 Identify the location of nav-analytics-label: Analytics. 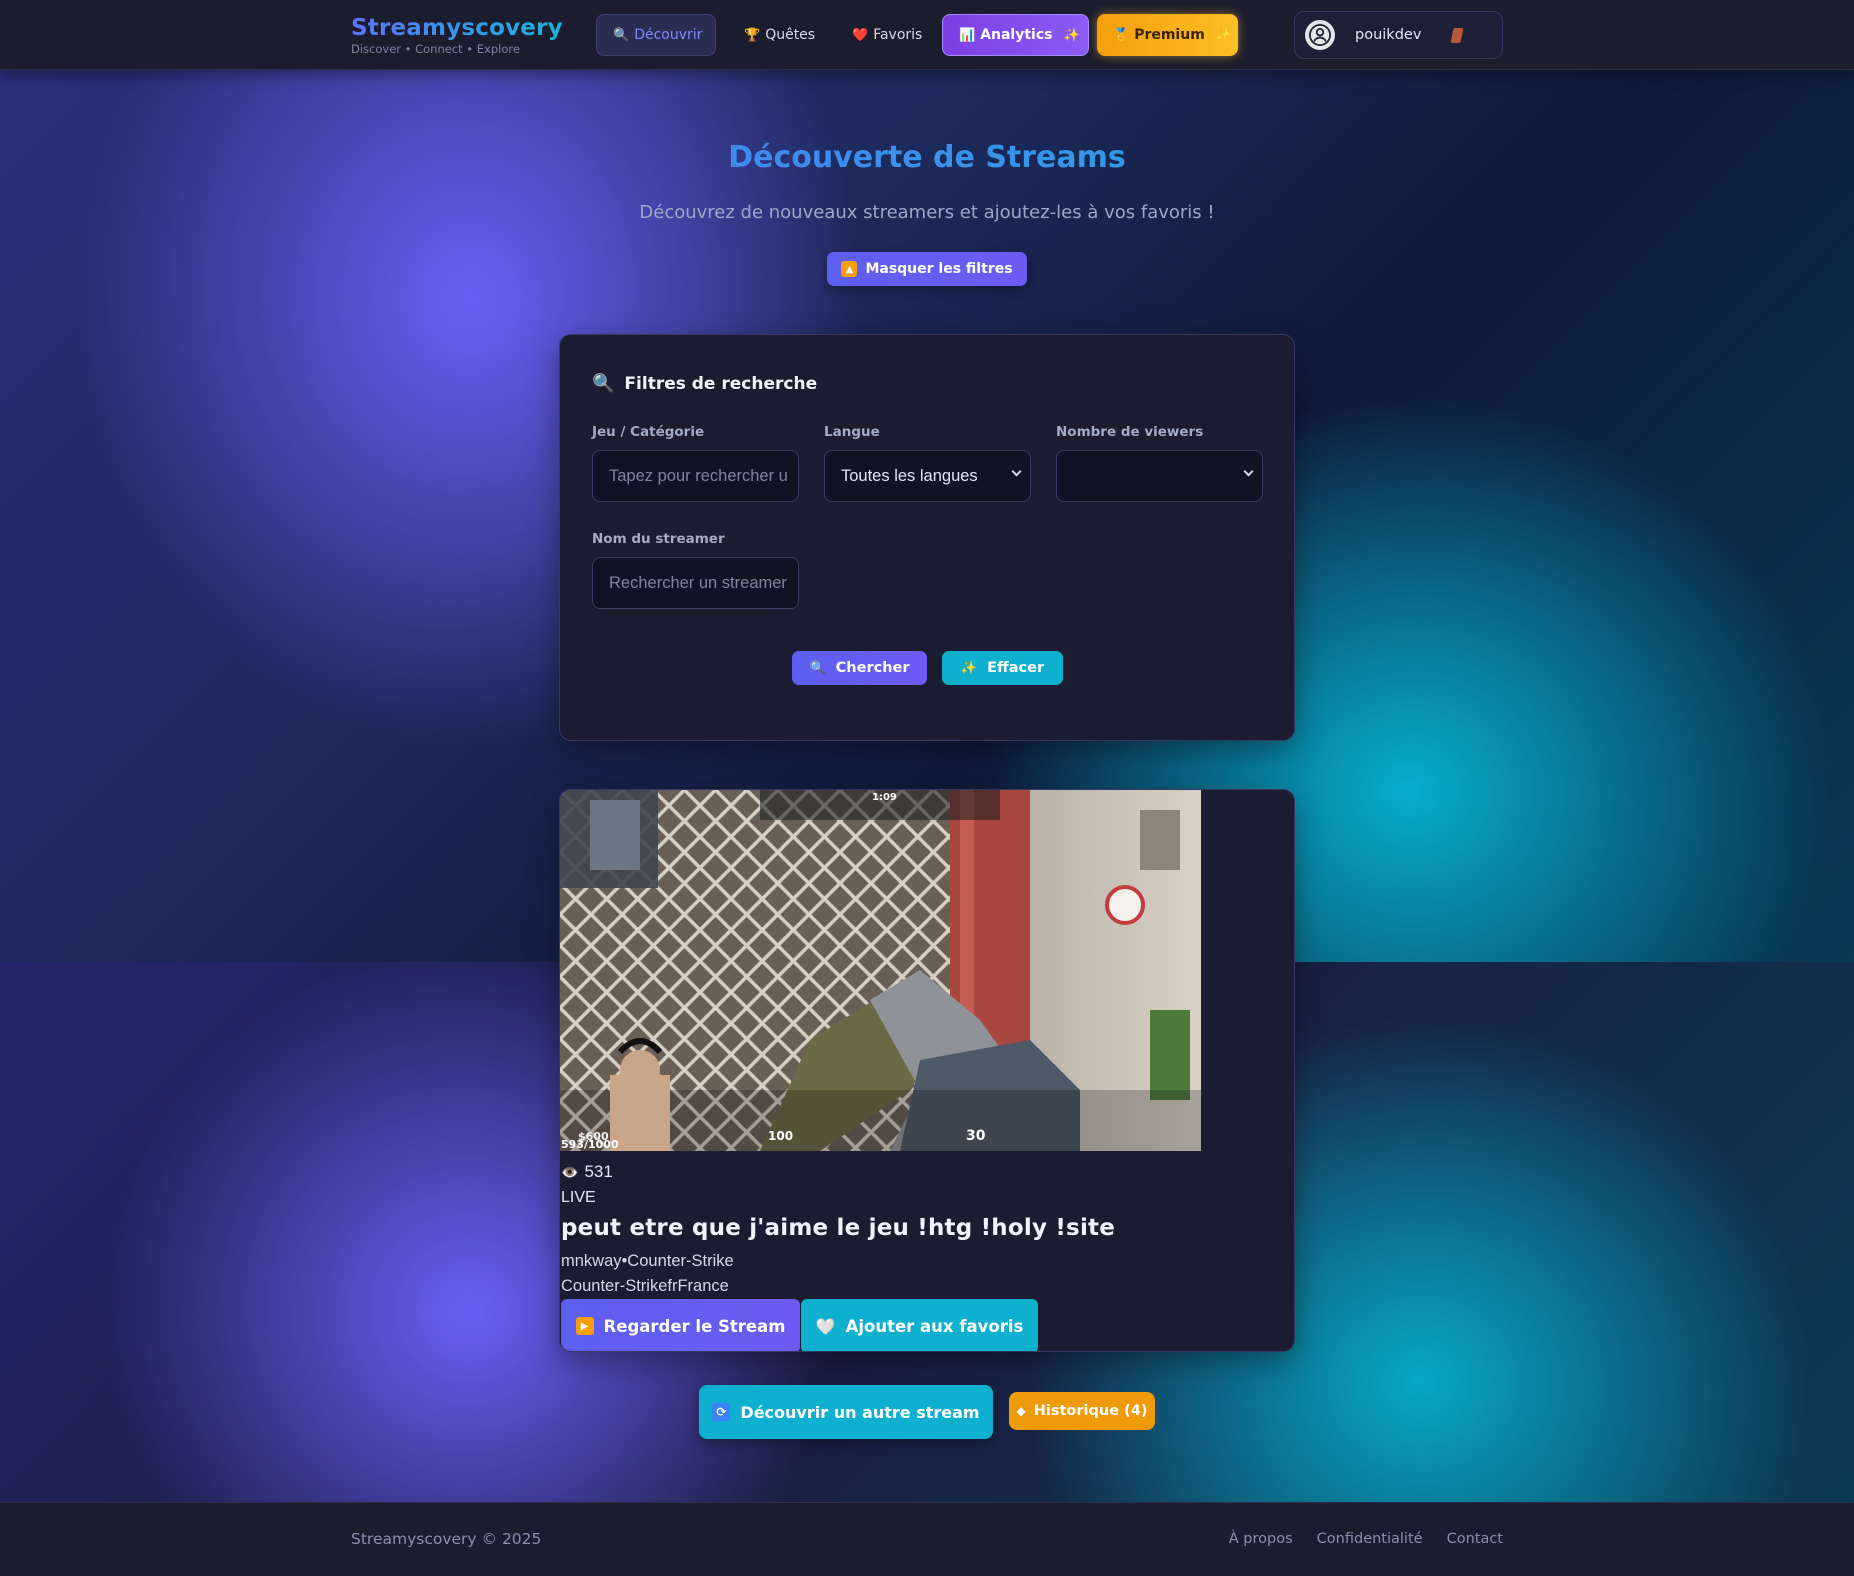
(1016, 35).